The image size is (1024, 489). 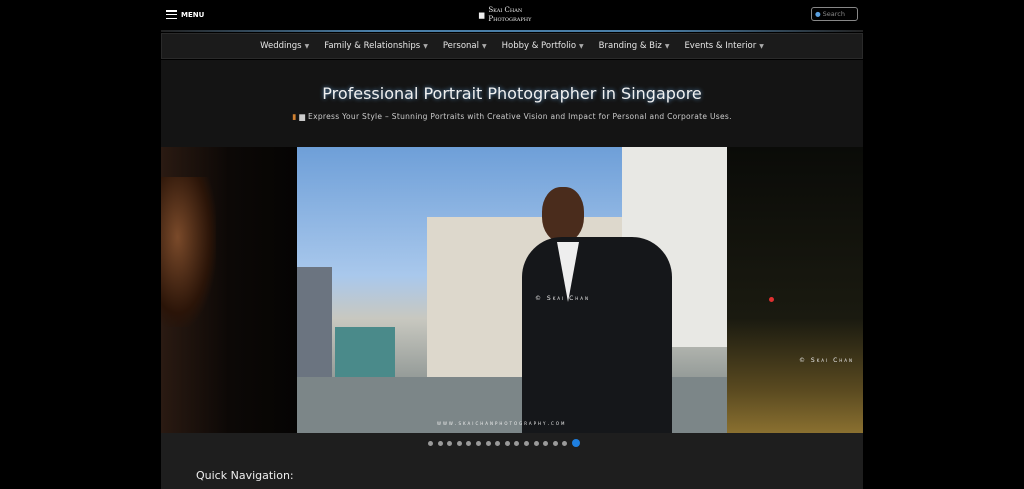 I want to click on nav-item-weddings: Weddings ▼, so click(x=284, y=46).